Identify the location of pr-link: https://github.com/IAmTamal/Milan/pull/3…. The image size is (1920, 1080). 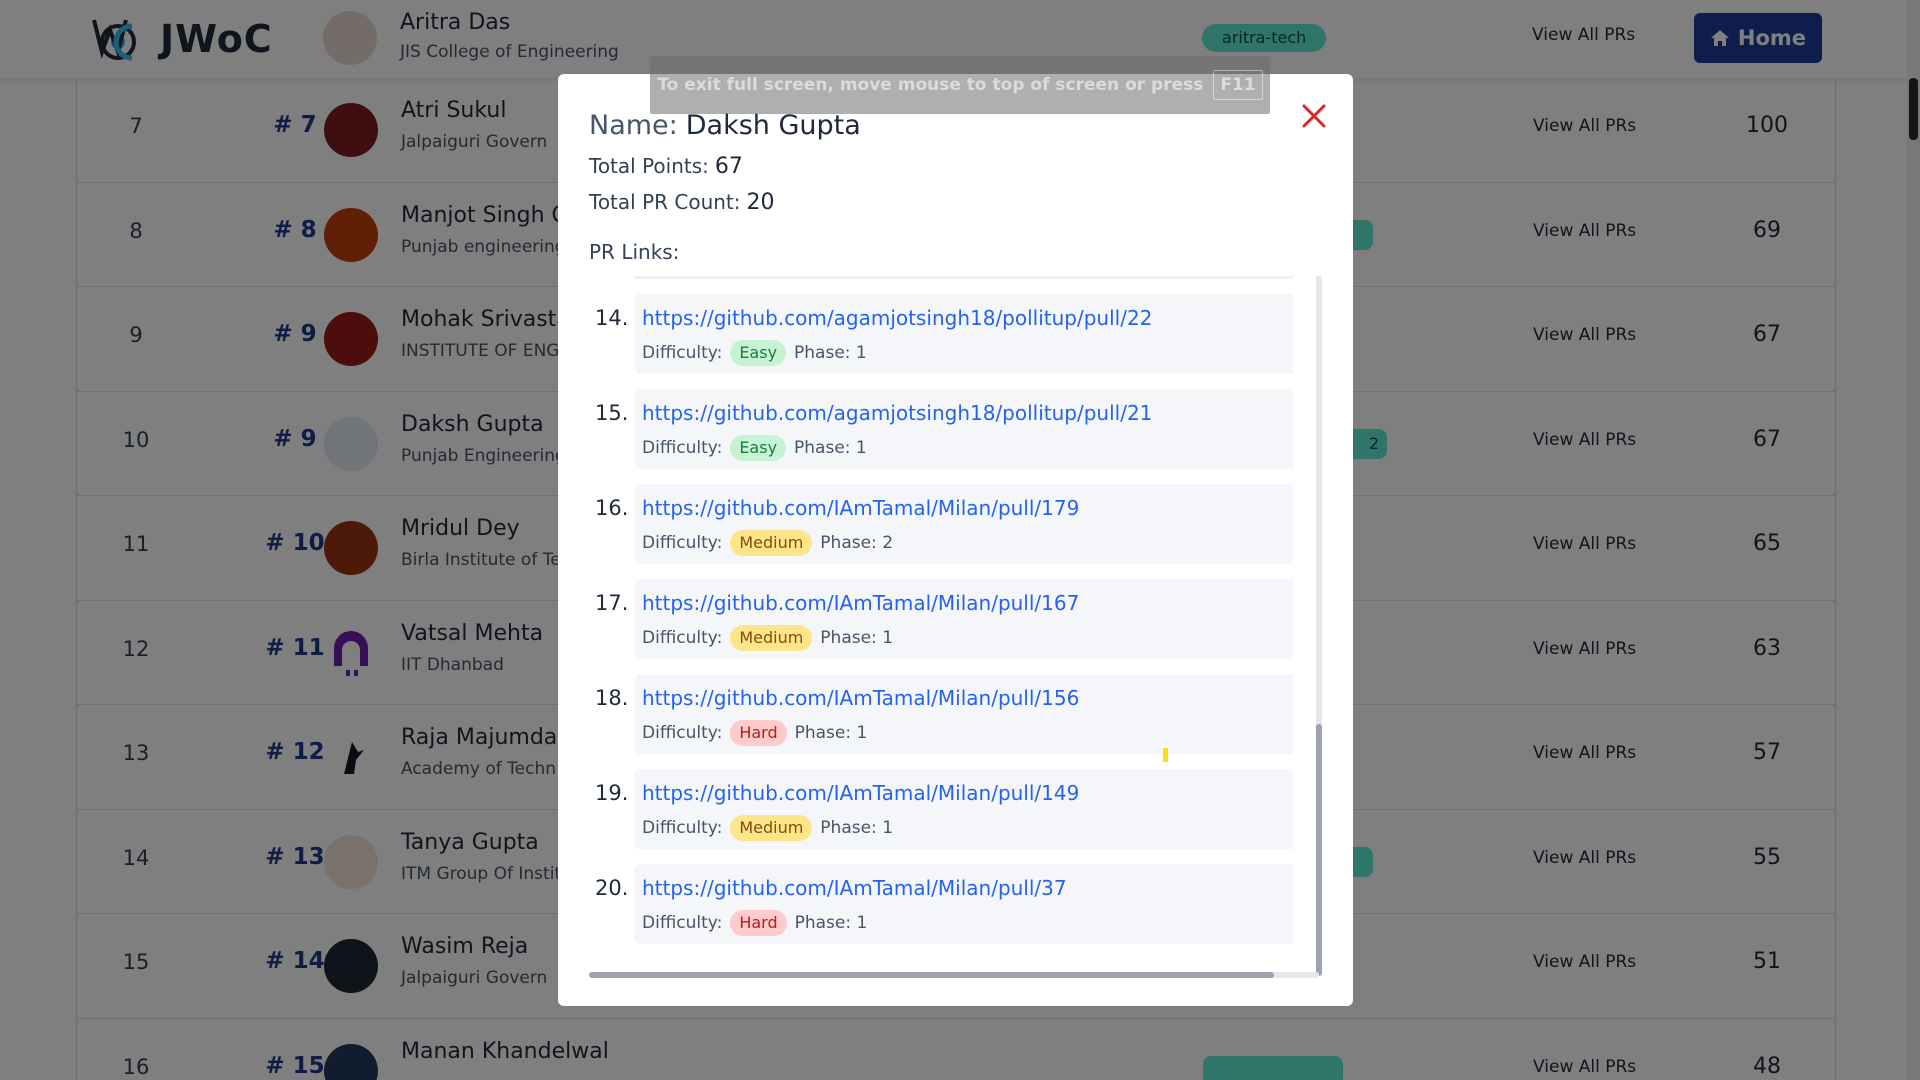
(854, 888).